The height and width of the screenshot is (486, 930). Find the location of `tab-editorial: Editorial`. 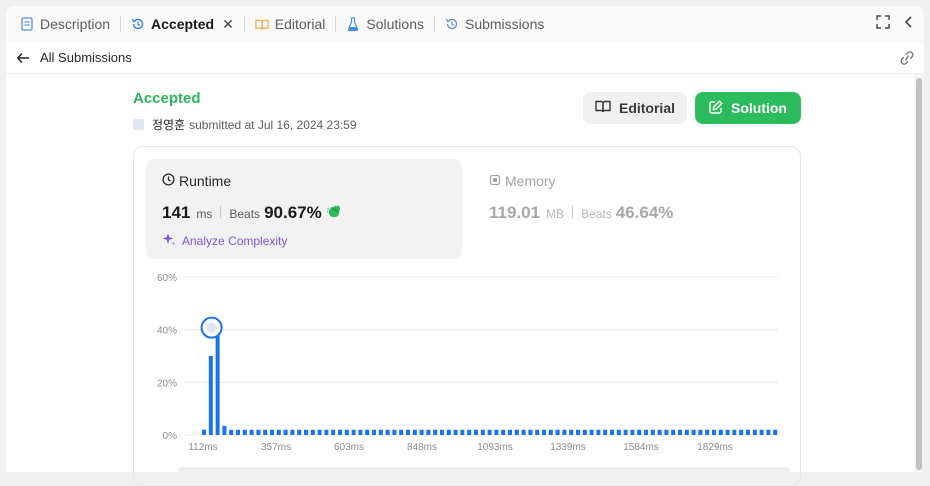

tab-editorial: Editorial is located at coordinates (290, 24).